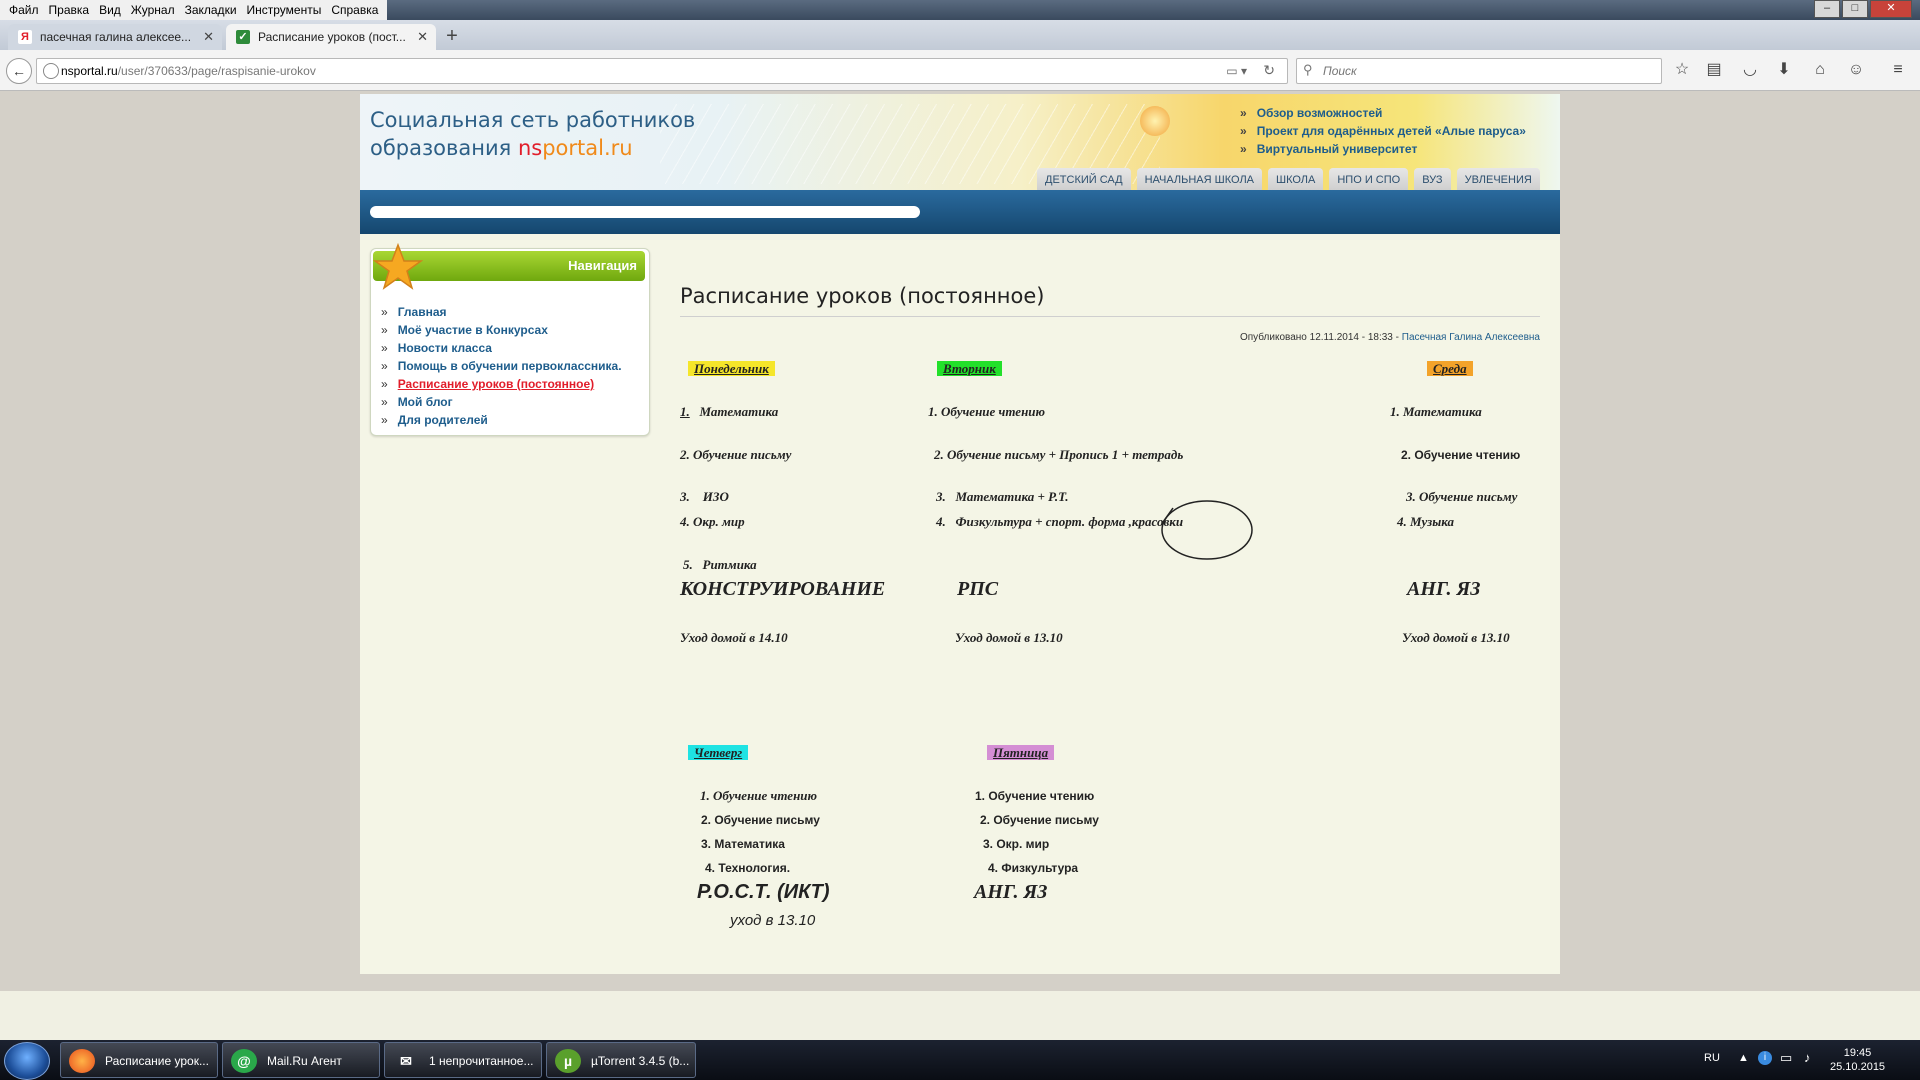 The width and height of the screenshot is (1920, 1080). Describe the element at coordinates (712, 521) in the screenshot. I see `mon-lesson-4: 4. Окр. мир` at that location.